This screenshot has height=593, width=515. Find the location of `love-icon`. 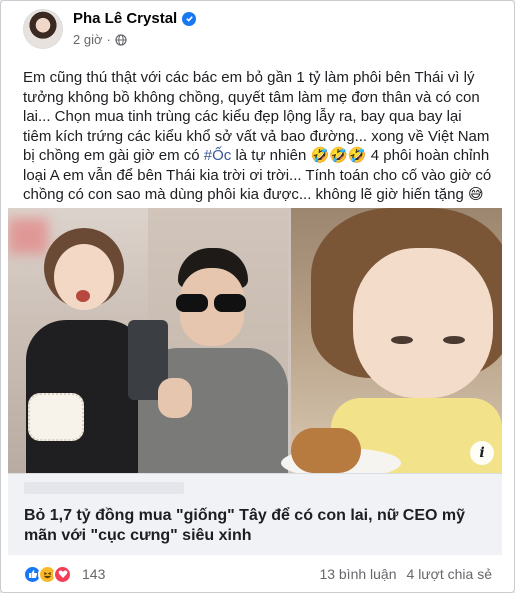

love-icon is located at coordinates (62, 574).